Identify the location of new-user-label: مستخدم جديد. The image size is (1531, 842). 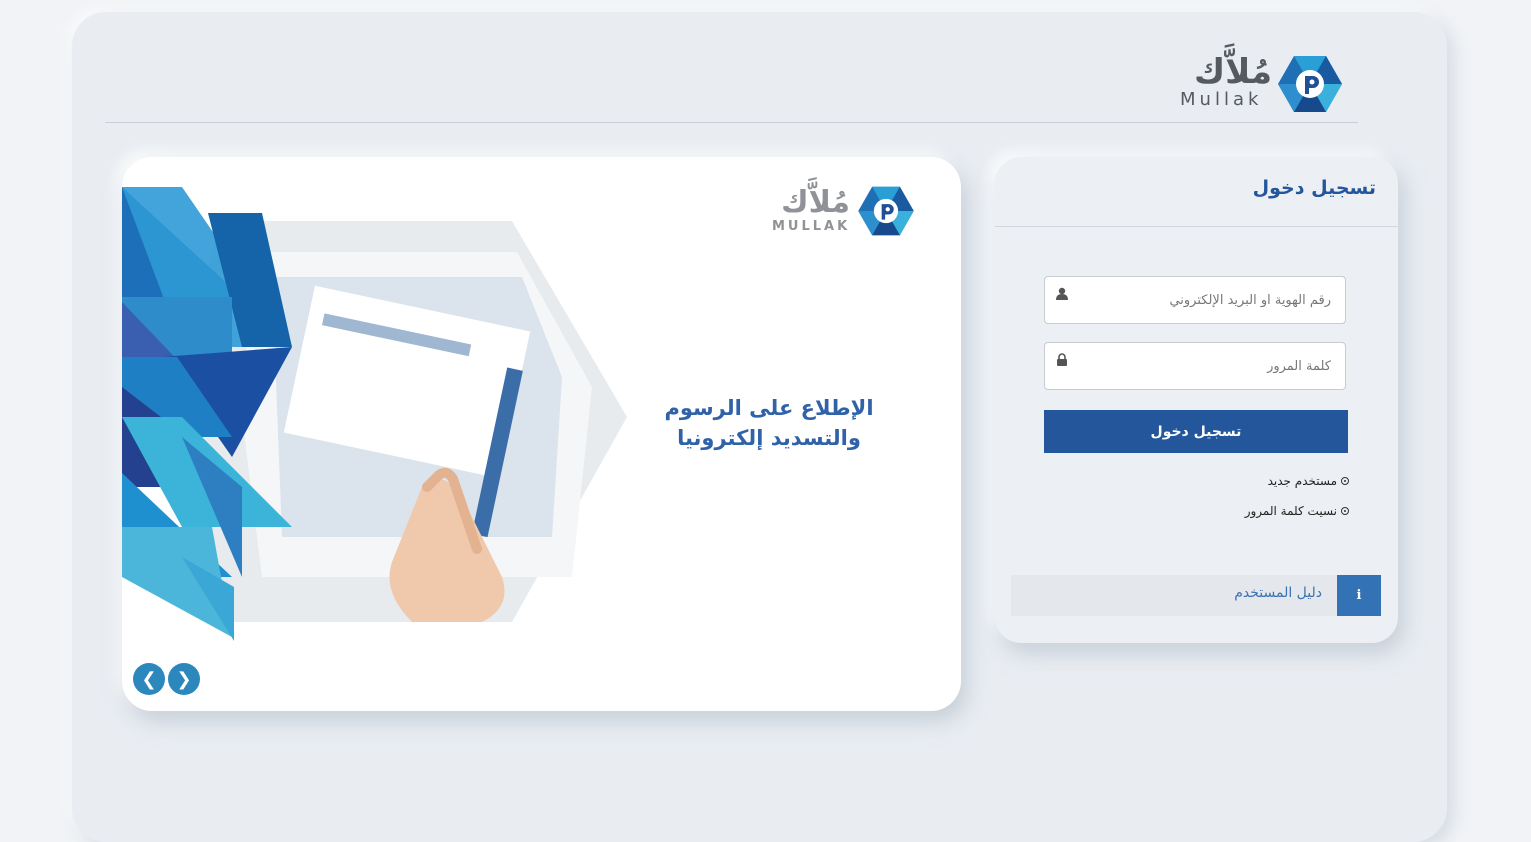
(1302, 481).